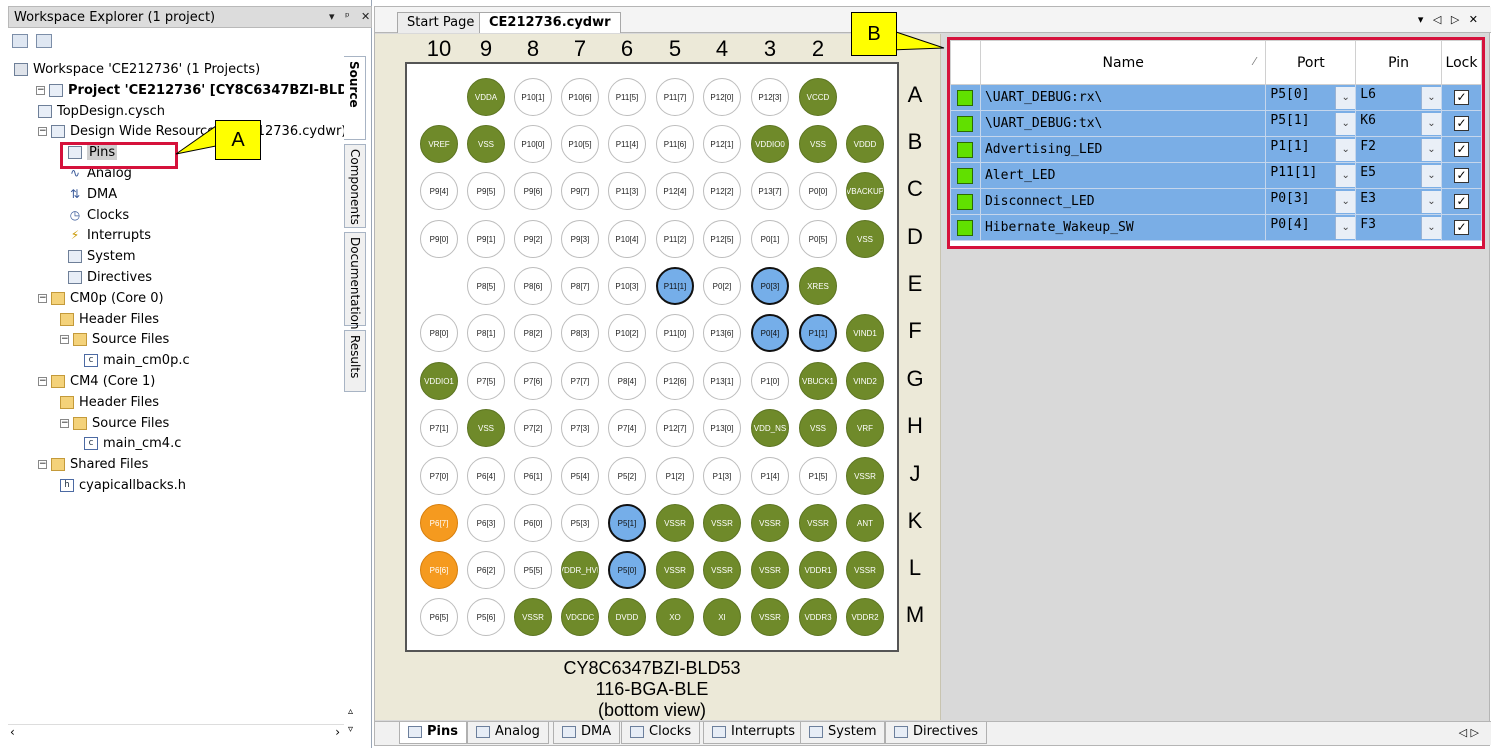 This screenshot has width=1495, height=748. What do you see at coordinates (486, 333) in the screenshot?
I see `pin-ball: P8[1]` at bounding box center [486, 333].